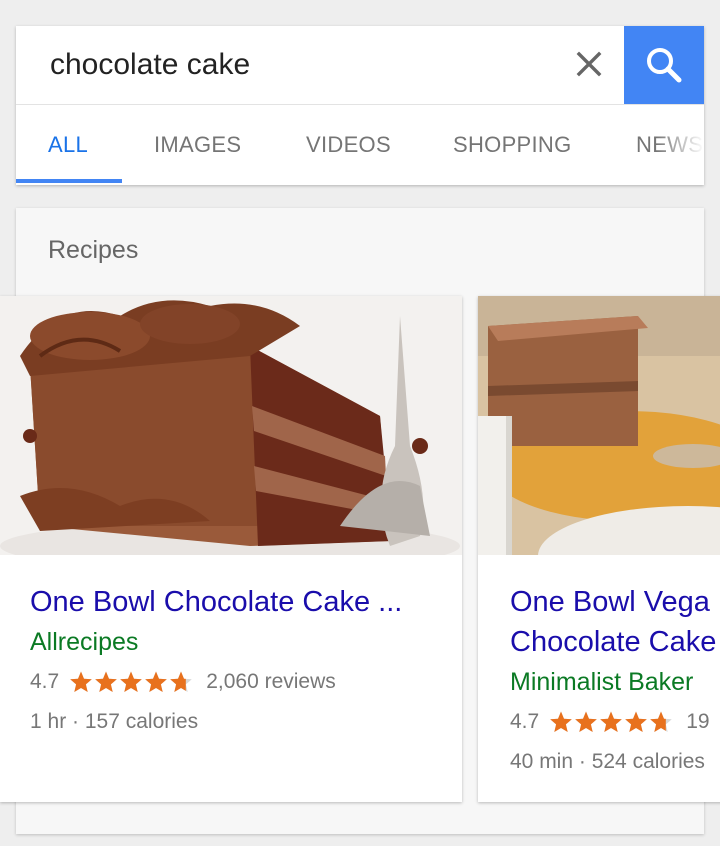 Image resolution: width=720 pixels, height=846 pixels. I want to click on search-tabs: ALL IMAGES VIDEOS SHOPPING NEWS, so click(360, 145).